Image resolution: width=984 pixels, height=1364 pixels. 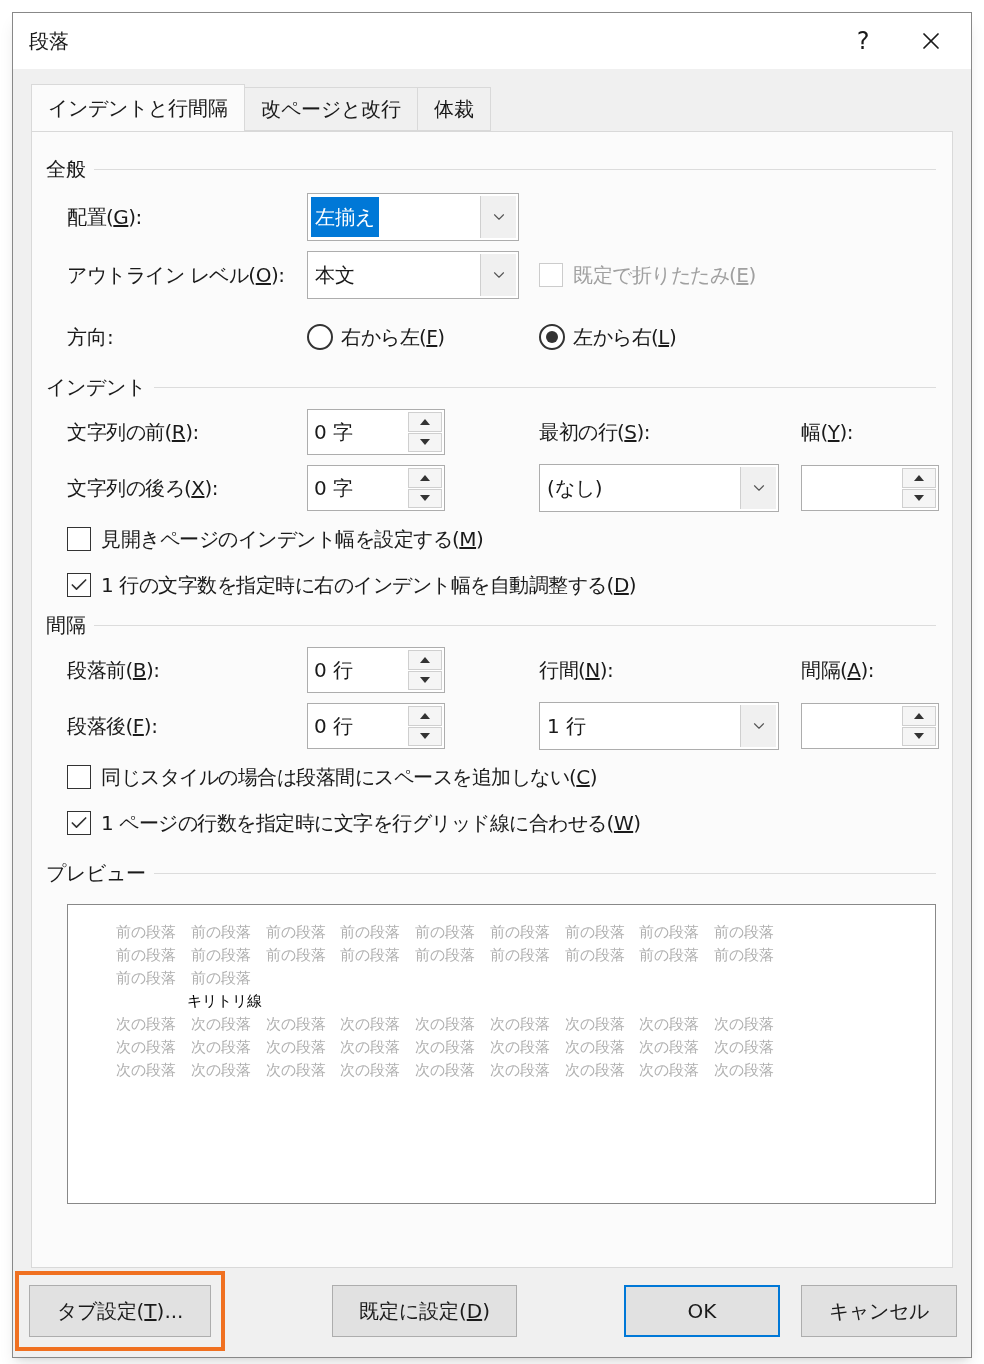 I want to click on dropdown: 本文, so click(x=413, y=275).